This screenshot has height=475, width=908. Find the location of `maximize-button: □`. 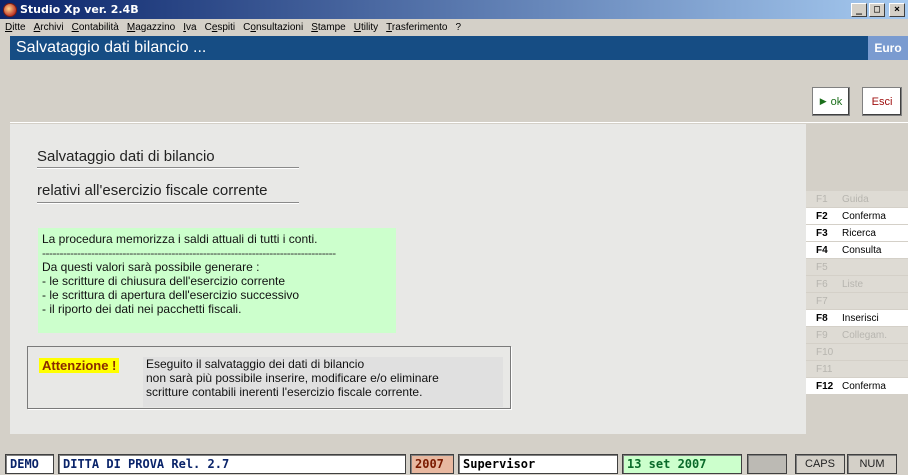

maximize-button: □ is located at coordinates (877, 9).